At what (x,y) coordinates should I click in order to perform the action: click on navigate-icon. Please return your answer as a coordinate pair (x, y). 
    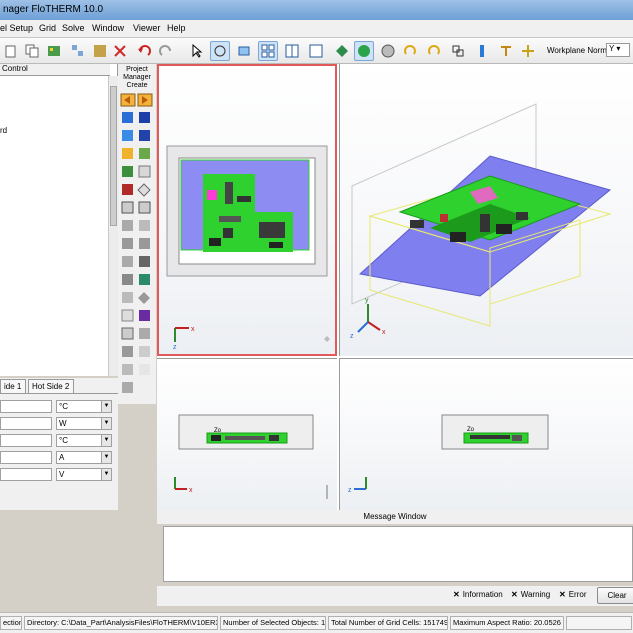
    Looking at the image, I should click on (342, 51).